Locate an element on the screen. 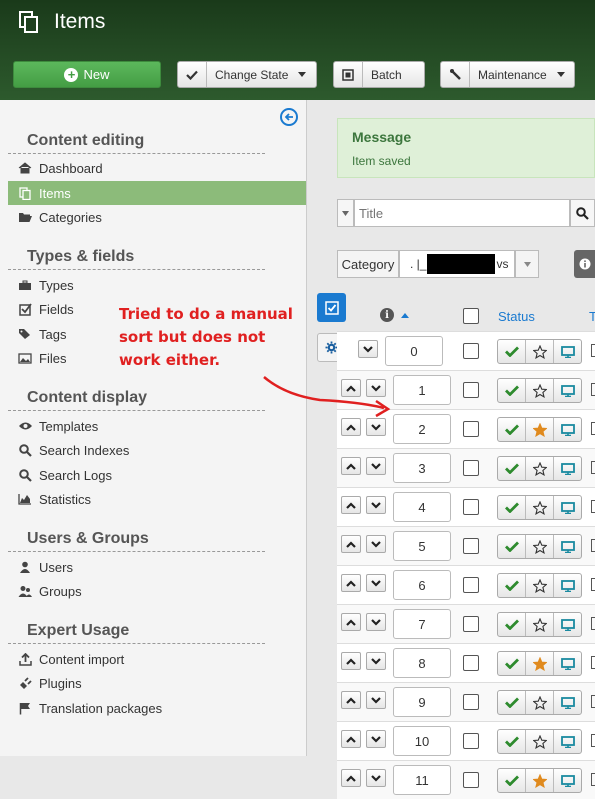 Image resolution: width=595 pixels, height=799 pixels. ordering-input: 3 is located at coordinates (422, 468).